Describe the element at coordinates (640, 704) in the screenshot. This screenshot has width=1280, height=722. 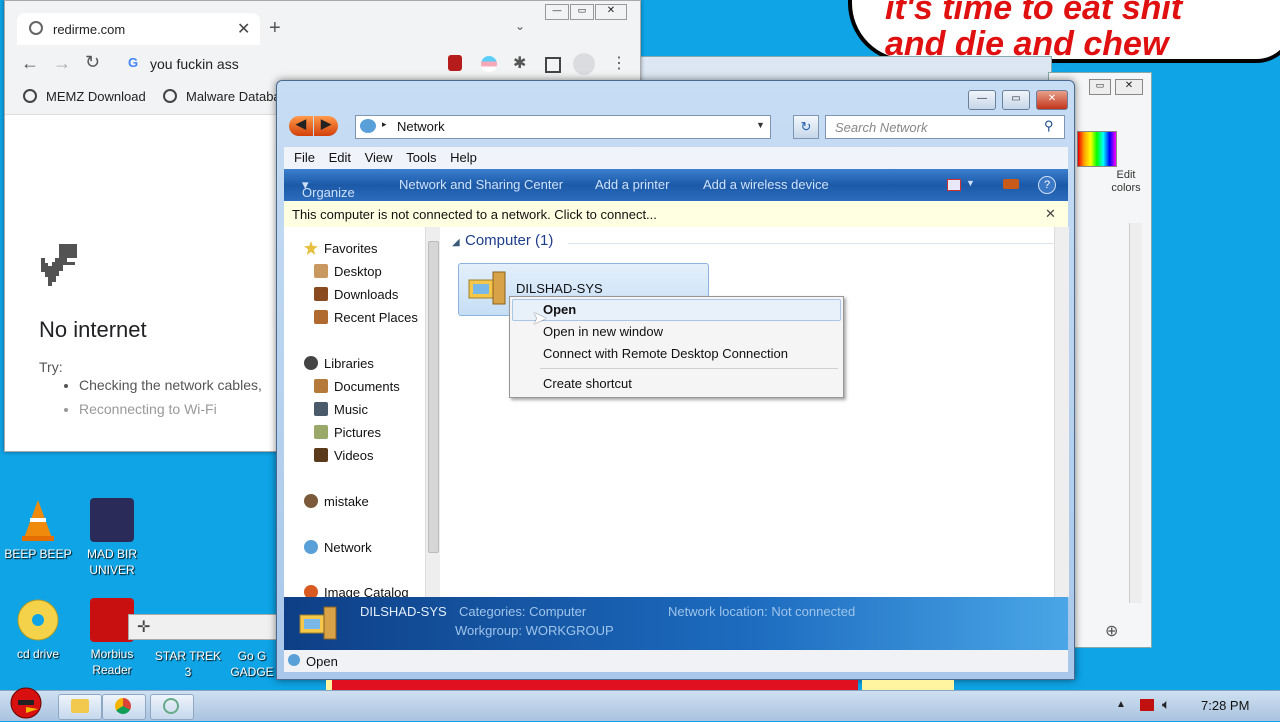
I see `taskbar: ▲ 🔈︎ 7:28 PM` at that location.